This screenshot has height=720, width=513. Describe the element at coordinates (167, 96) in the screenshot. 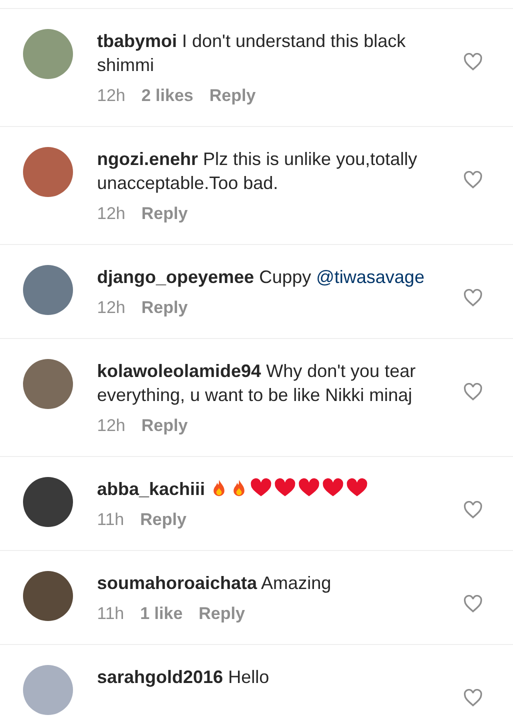

I see `likes-count: 2 likes` at that location.